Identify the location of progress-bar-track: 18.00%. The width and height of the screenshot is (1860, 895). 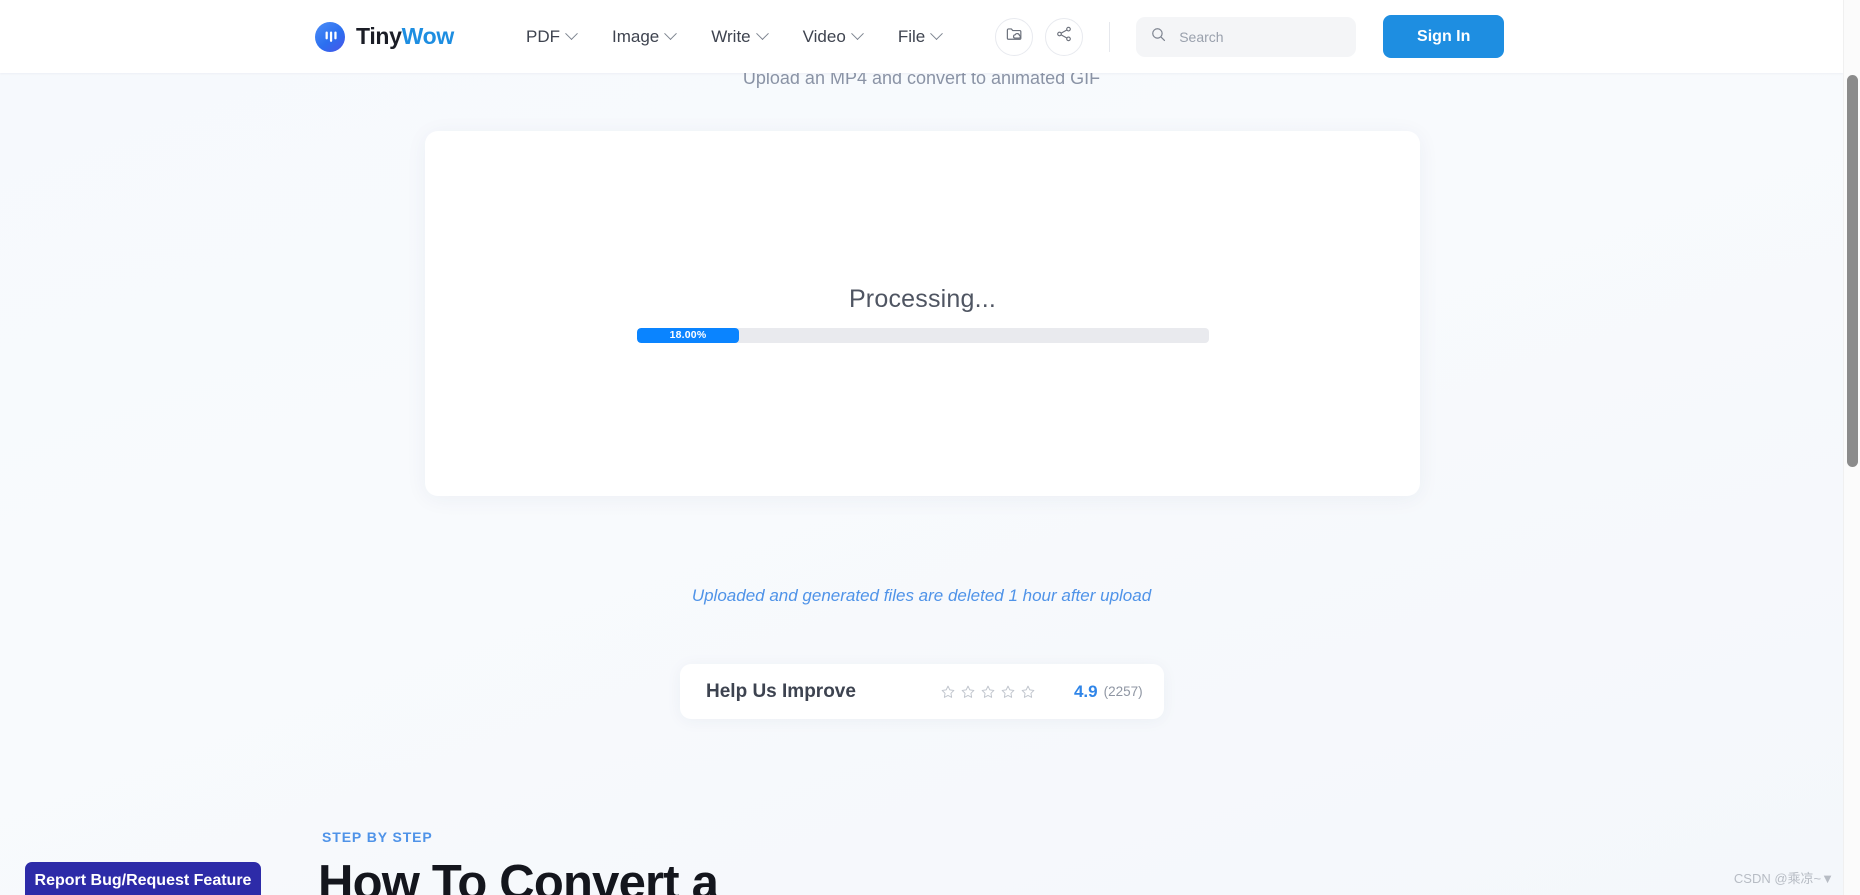
(922, 335).